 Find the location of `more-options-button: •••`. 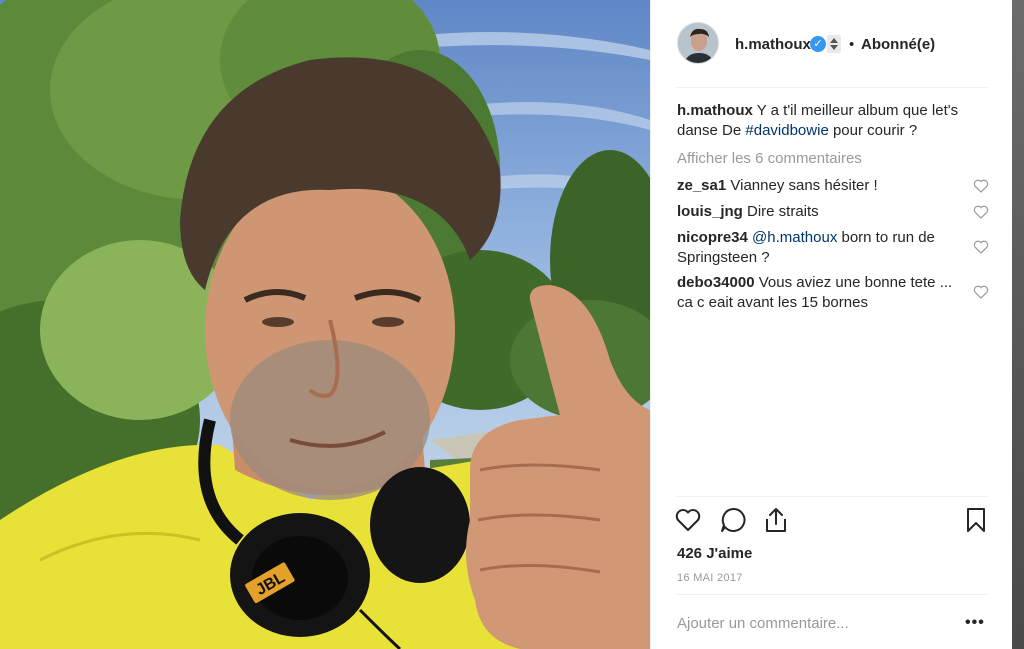

more-options-button: ••• is located at coordinates (976, 624).